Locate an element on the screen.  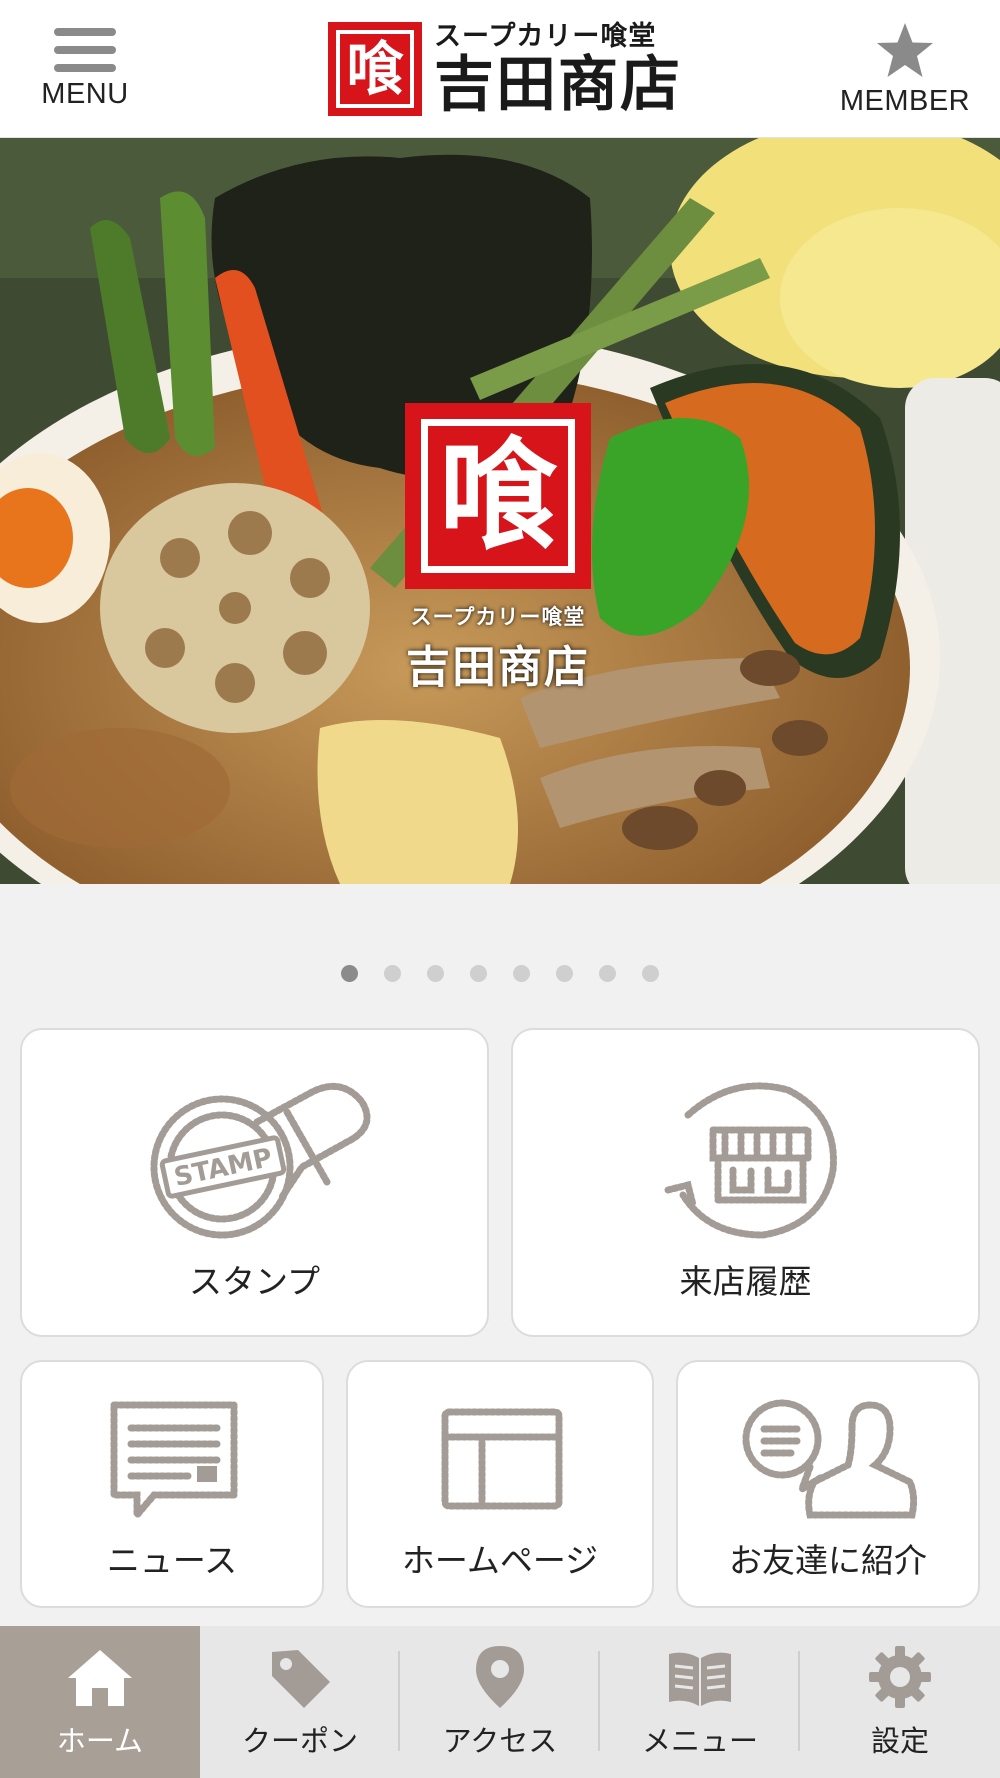
webpage-icon is located at coordinates (502, 1459).